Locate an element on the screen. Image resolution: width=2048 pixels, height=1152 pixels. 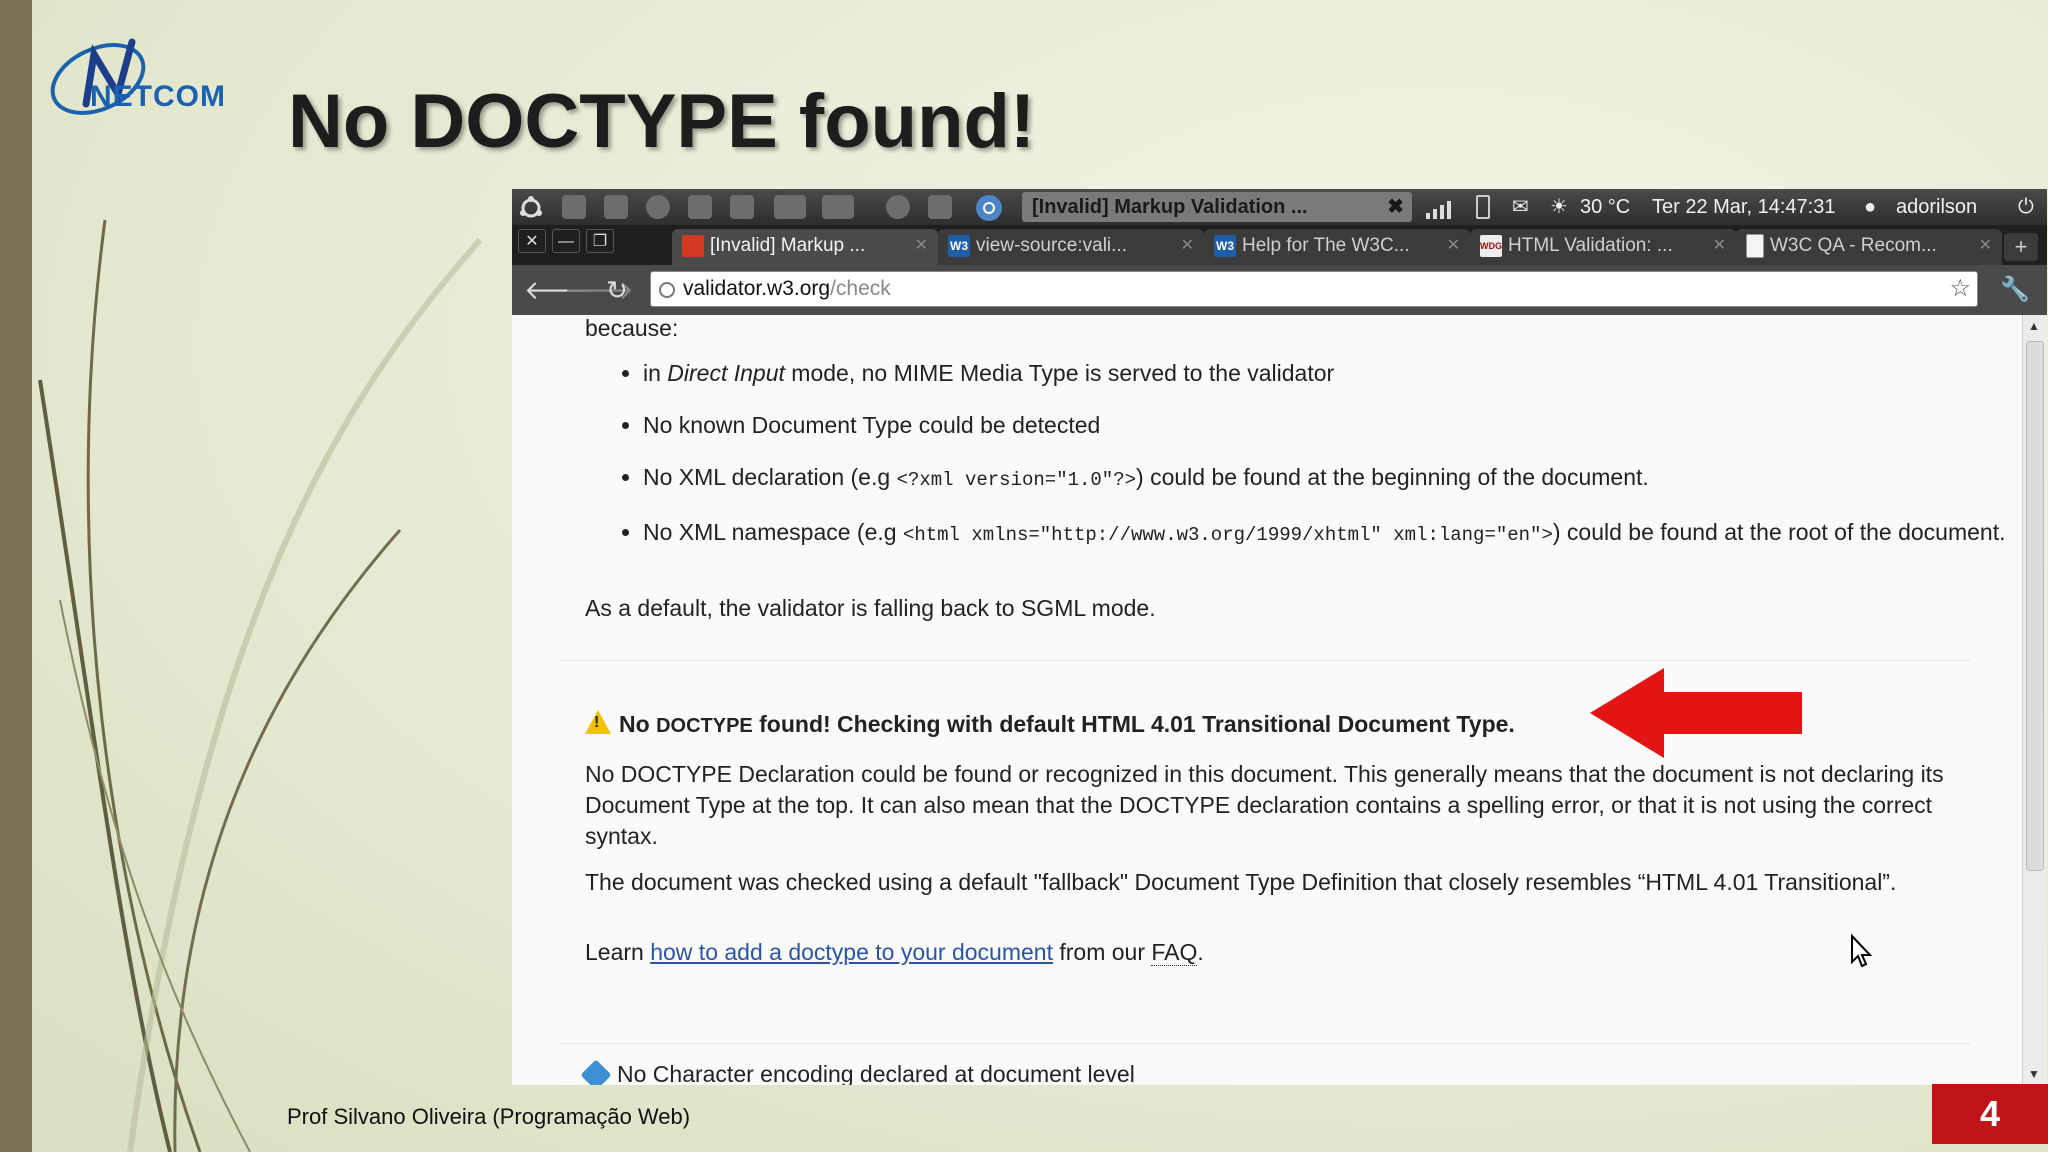
window-maximize-button: ❐ is located at coordinates (600, 241).